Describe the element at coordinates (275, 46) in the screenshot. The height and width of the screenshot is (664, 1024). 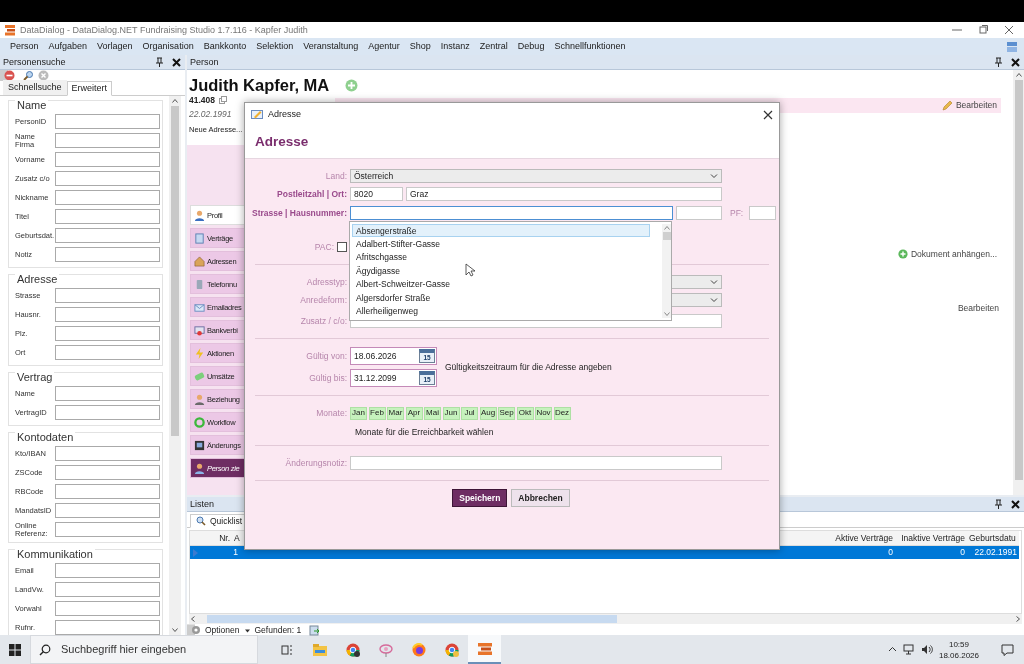
I see `menu-item: Selektion` at that location.